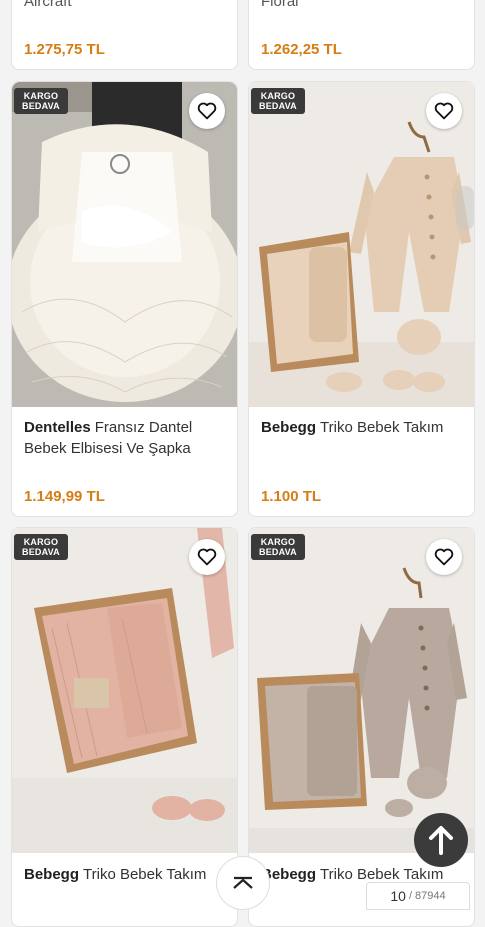  What do you see at coordinates (398, 896) in the screenshot?
I see `page-current: 10` at bounding box center [398, 896].